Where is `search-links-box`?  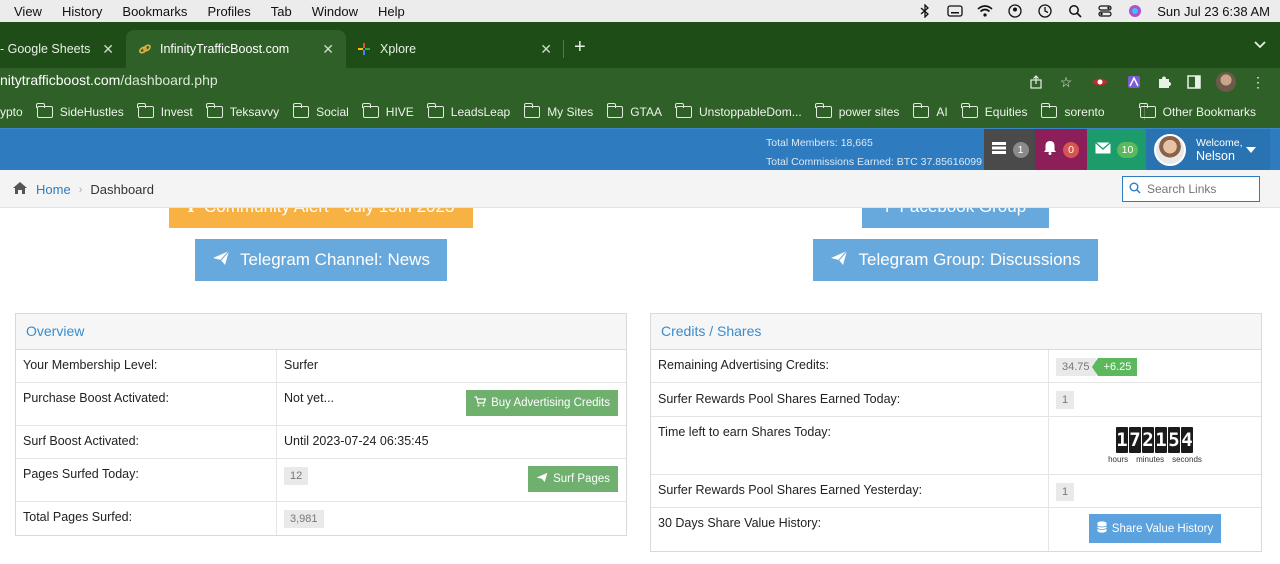
search-links-box is located at coordinates (1191, 189).